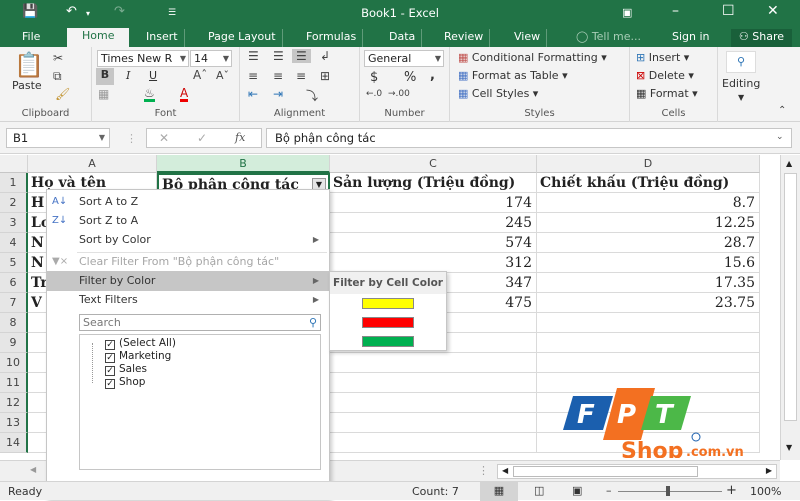  What do you see at coordinates (433, 403) in the screenshot?
I see `cell-c12` at bounding box center [433, 403].